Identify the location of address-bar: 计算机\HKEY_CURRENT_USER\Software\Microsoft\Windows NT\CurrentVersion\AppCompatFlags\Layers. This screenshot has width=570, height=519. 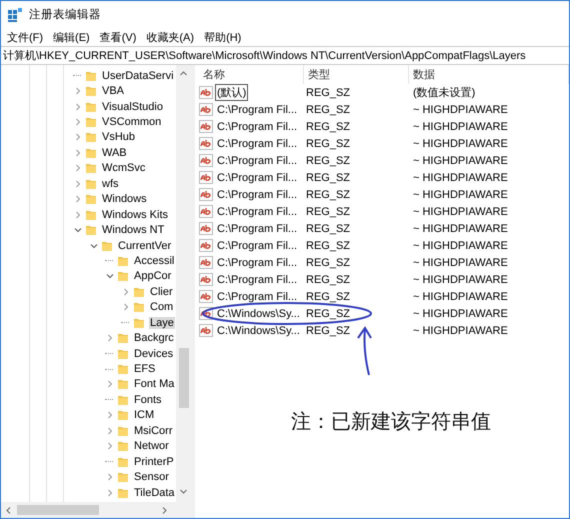
(285, 55).